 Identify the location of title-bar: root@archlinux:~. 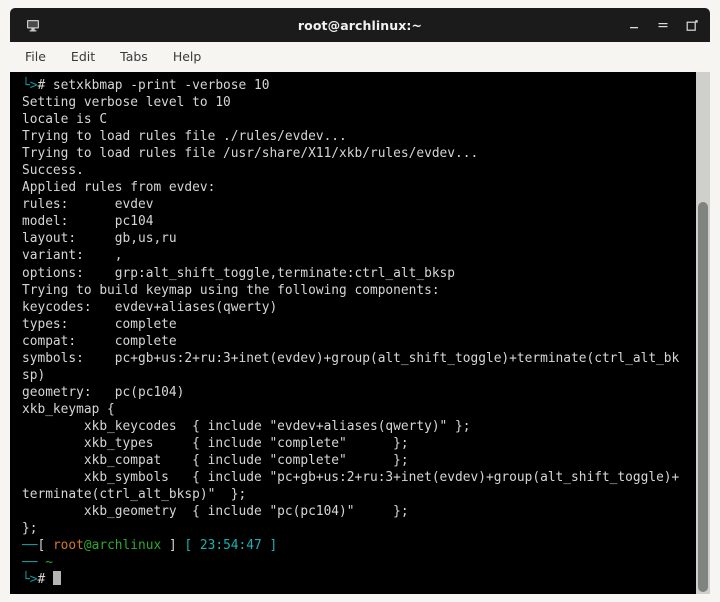
(360, 25).